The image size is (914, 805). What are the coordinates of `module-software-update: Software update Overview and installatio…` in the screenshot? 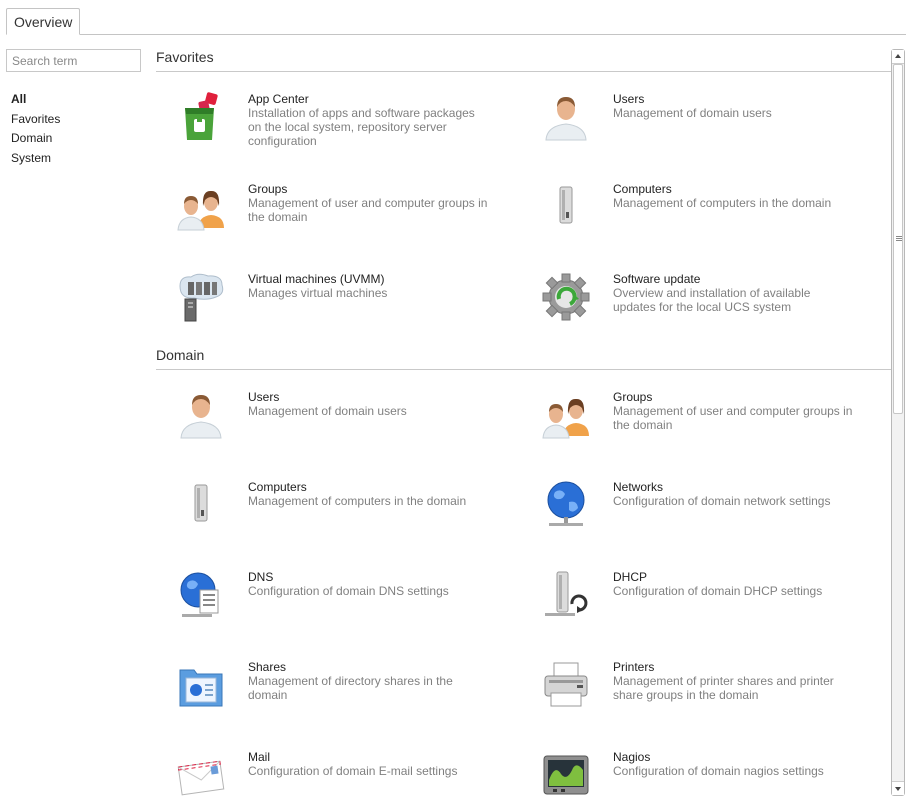 It's located at (693, 312).